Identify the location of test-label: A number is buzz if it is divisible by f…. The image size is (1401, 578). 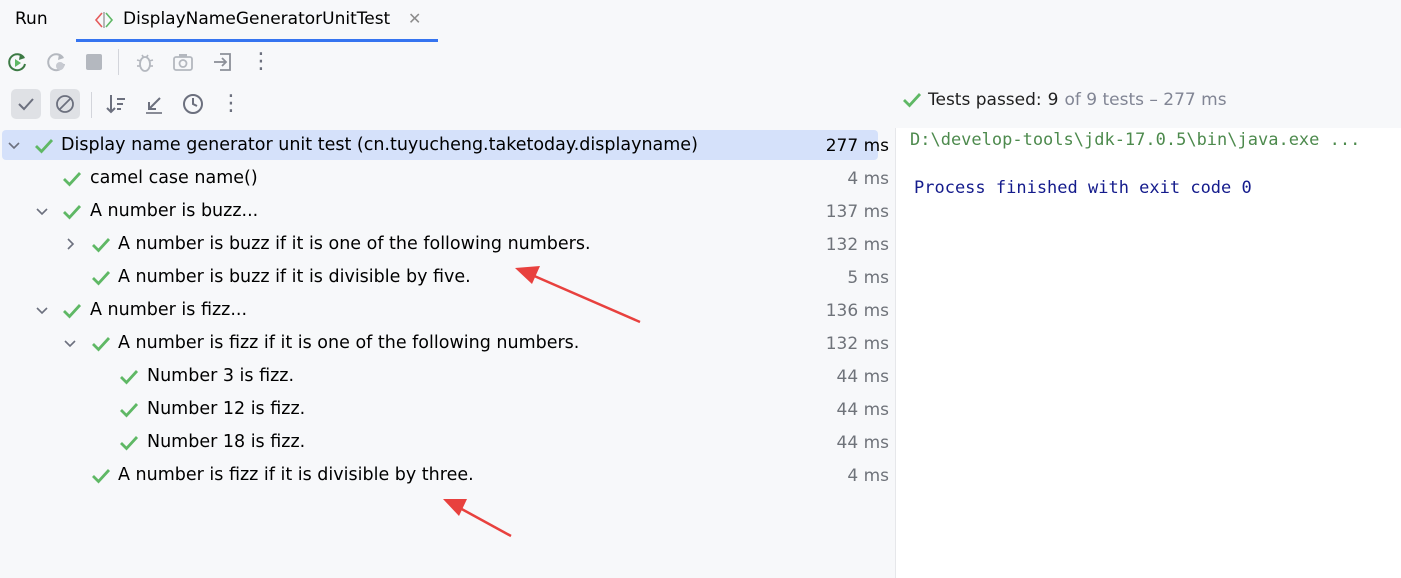
(294, 277).